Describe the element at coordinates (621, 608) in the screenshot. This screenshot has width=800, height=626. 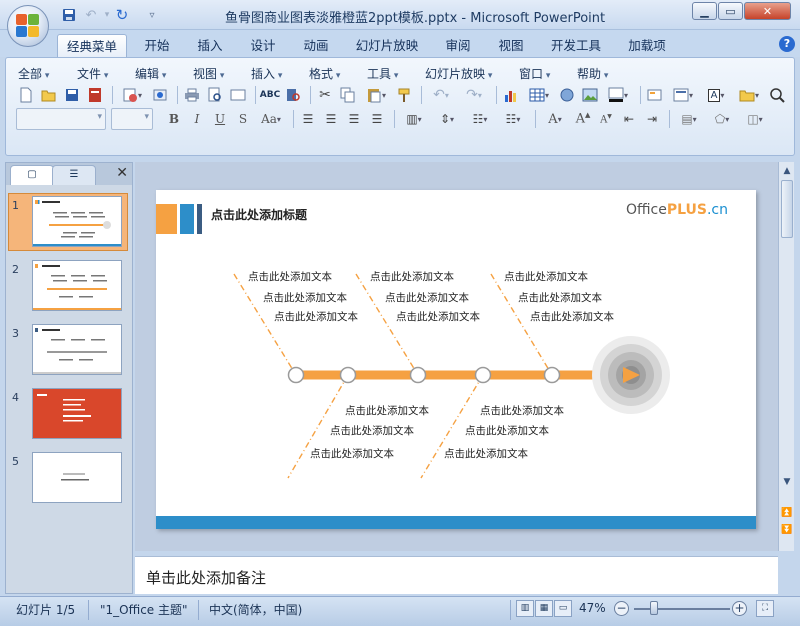
I see `zoom-out-icon: −` at that location.